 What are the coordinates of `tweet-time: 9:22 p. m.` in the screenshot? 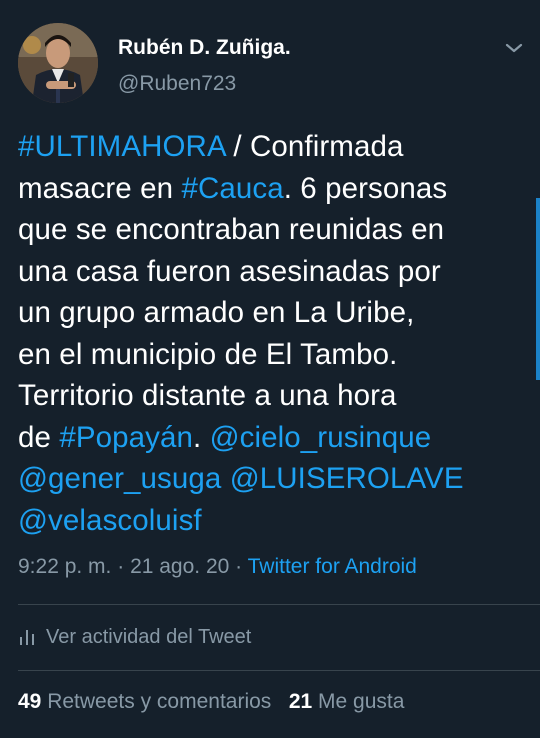 It's located at (64, 566).